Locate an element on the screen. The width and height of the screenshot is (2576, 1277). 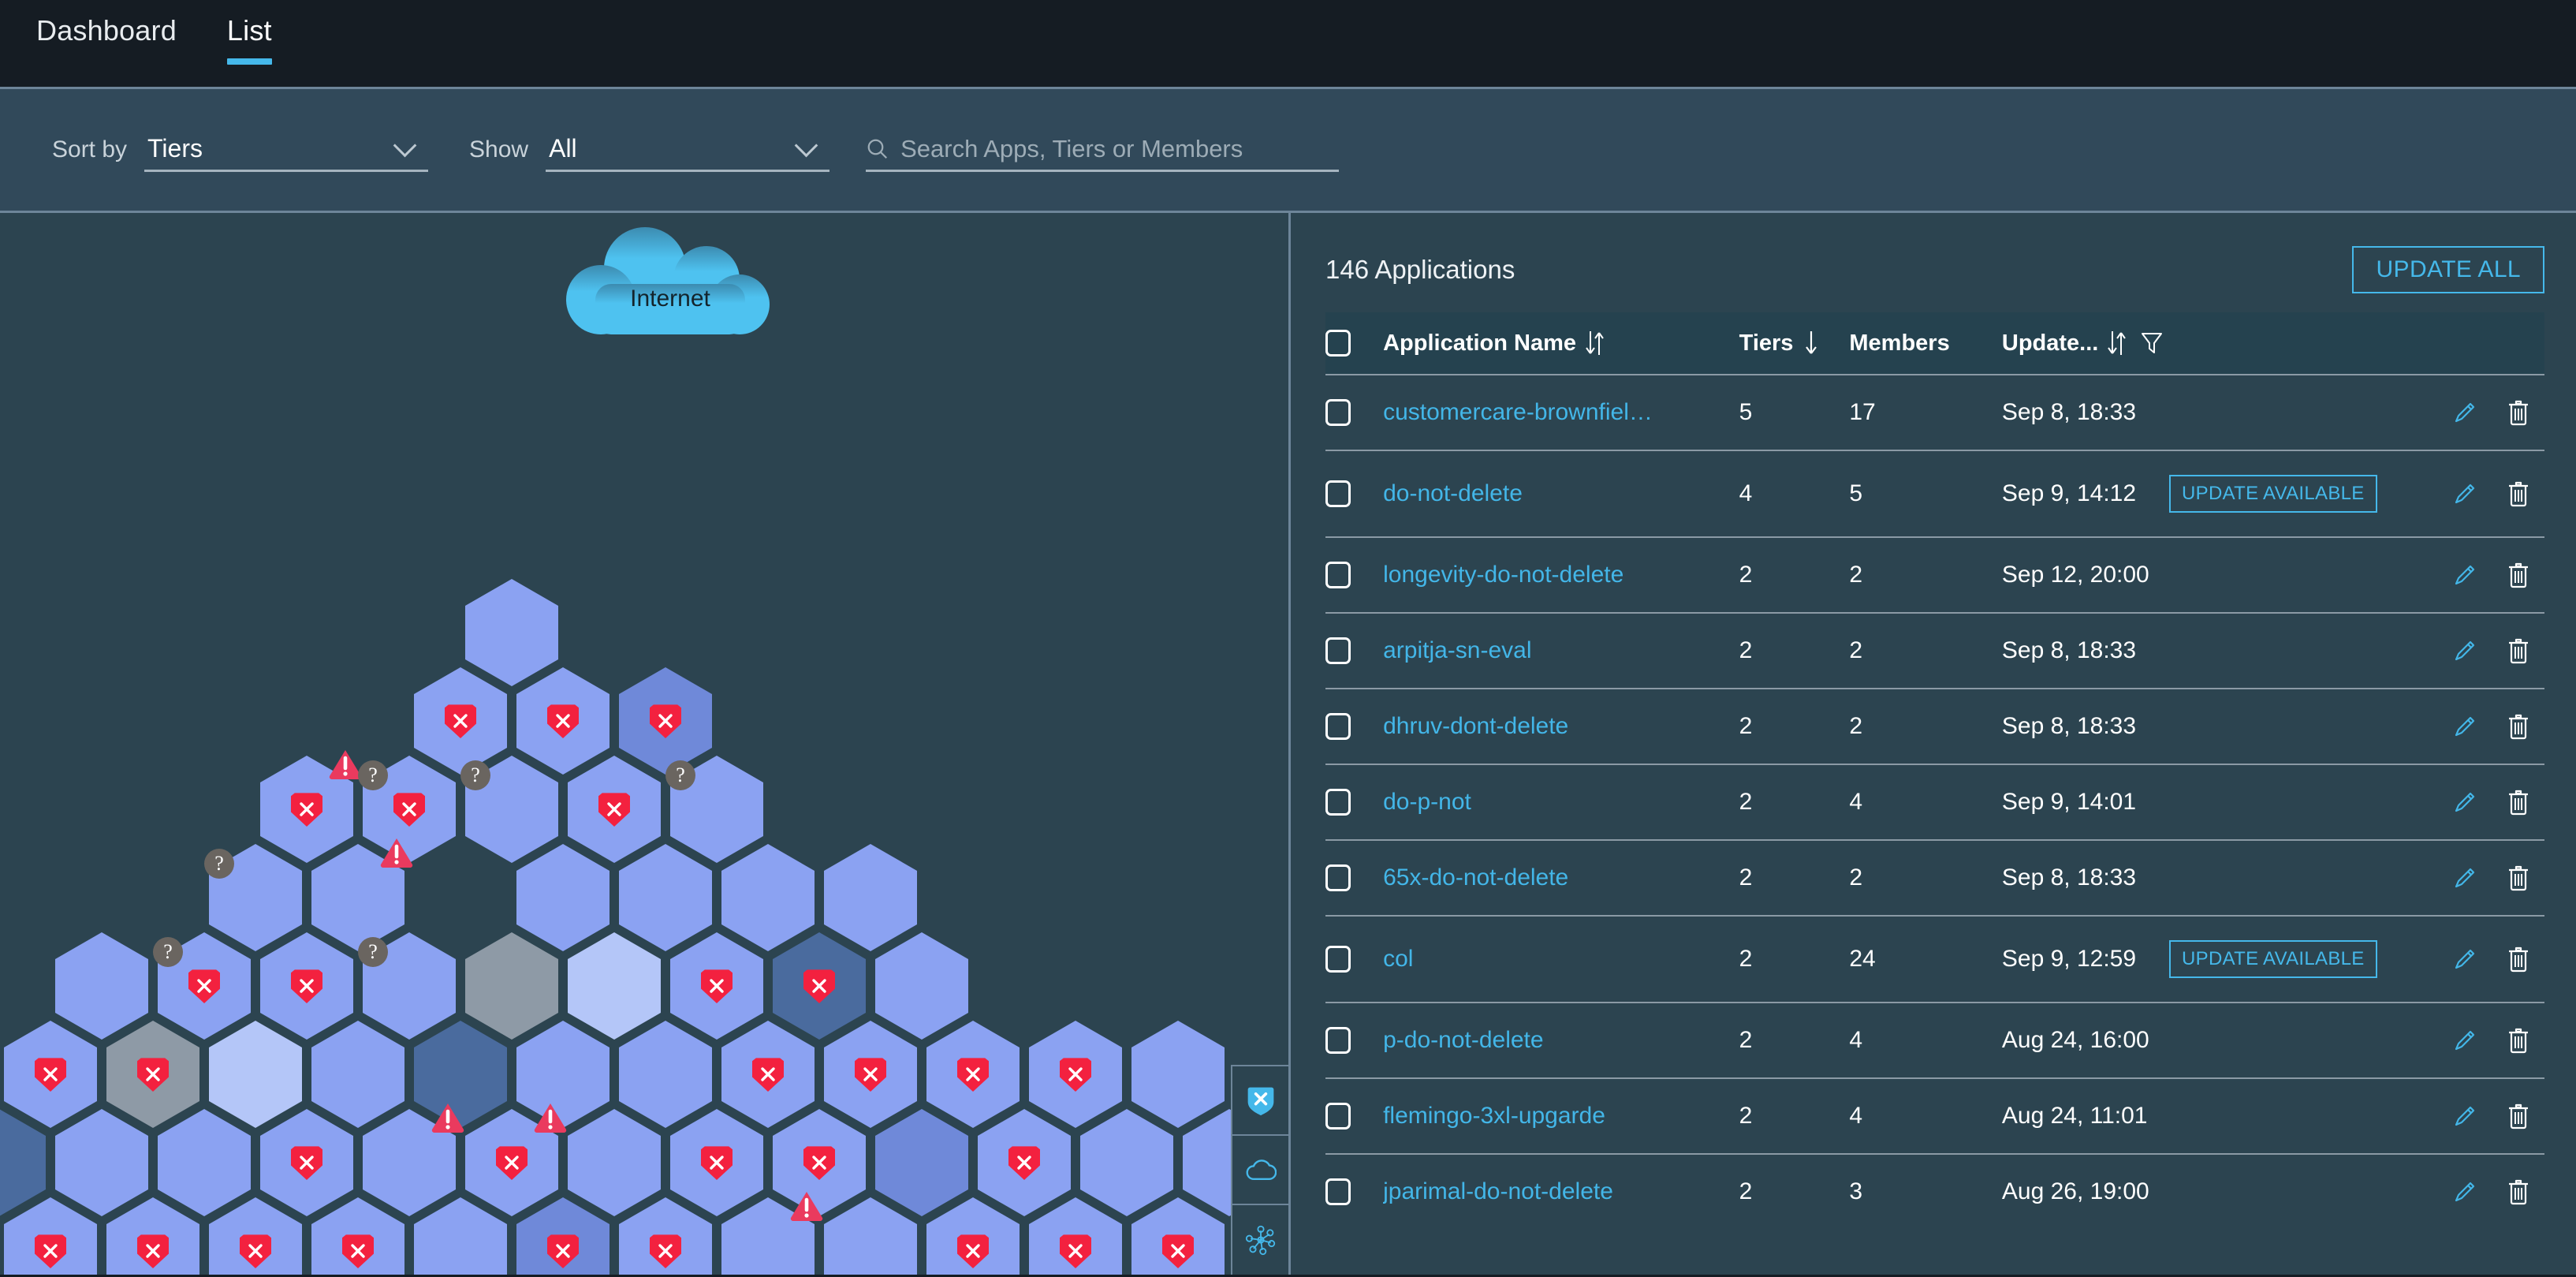
show-select: All is located at coordinates (688, 150).